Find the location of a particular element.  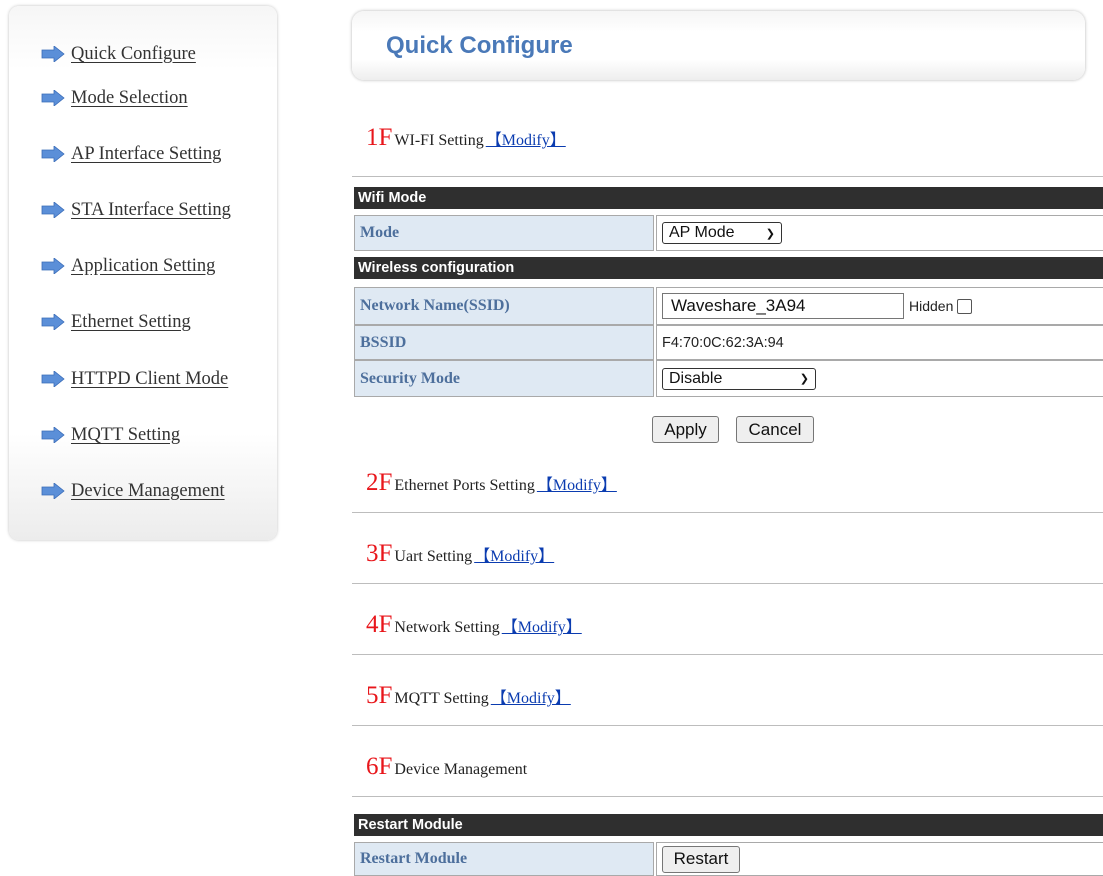

floor-title: WI-FI Setting is located at coordinates (439, 140).